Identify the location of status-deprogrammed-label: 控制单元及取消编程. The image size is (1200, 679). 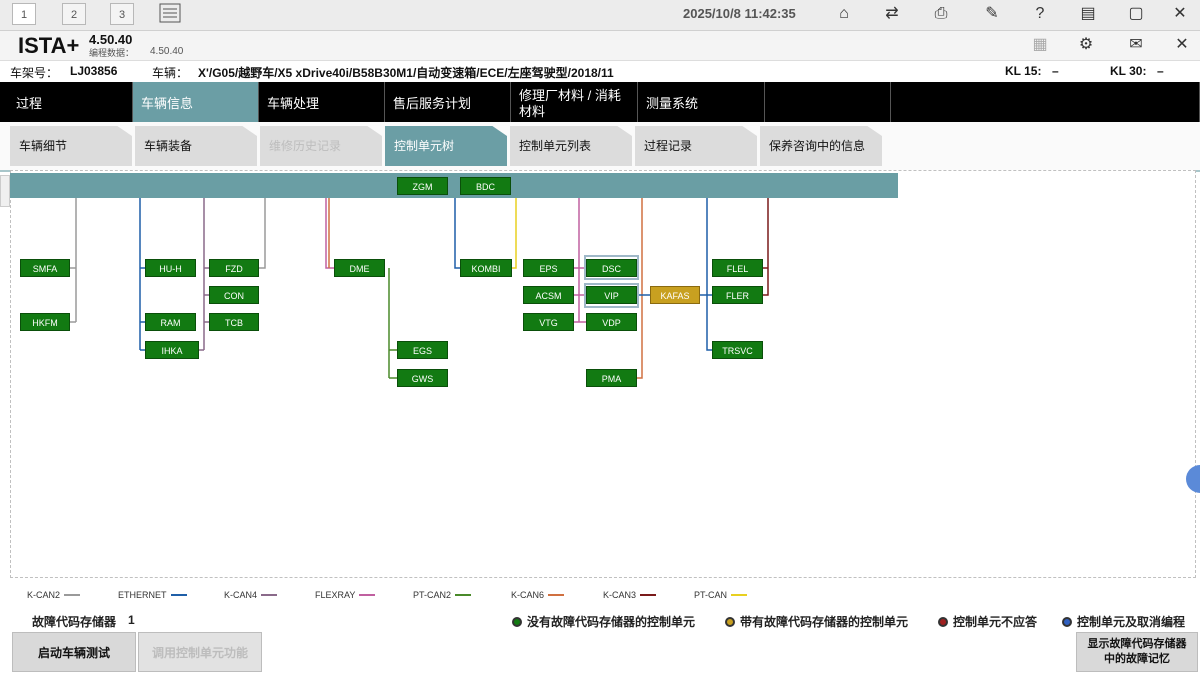
(1131, 622).